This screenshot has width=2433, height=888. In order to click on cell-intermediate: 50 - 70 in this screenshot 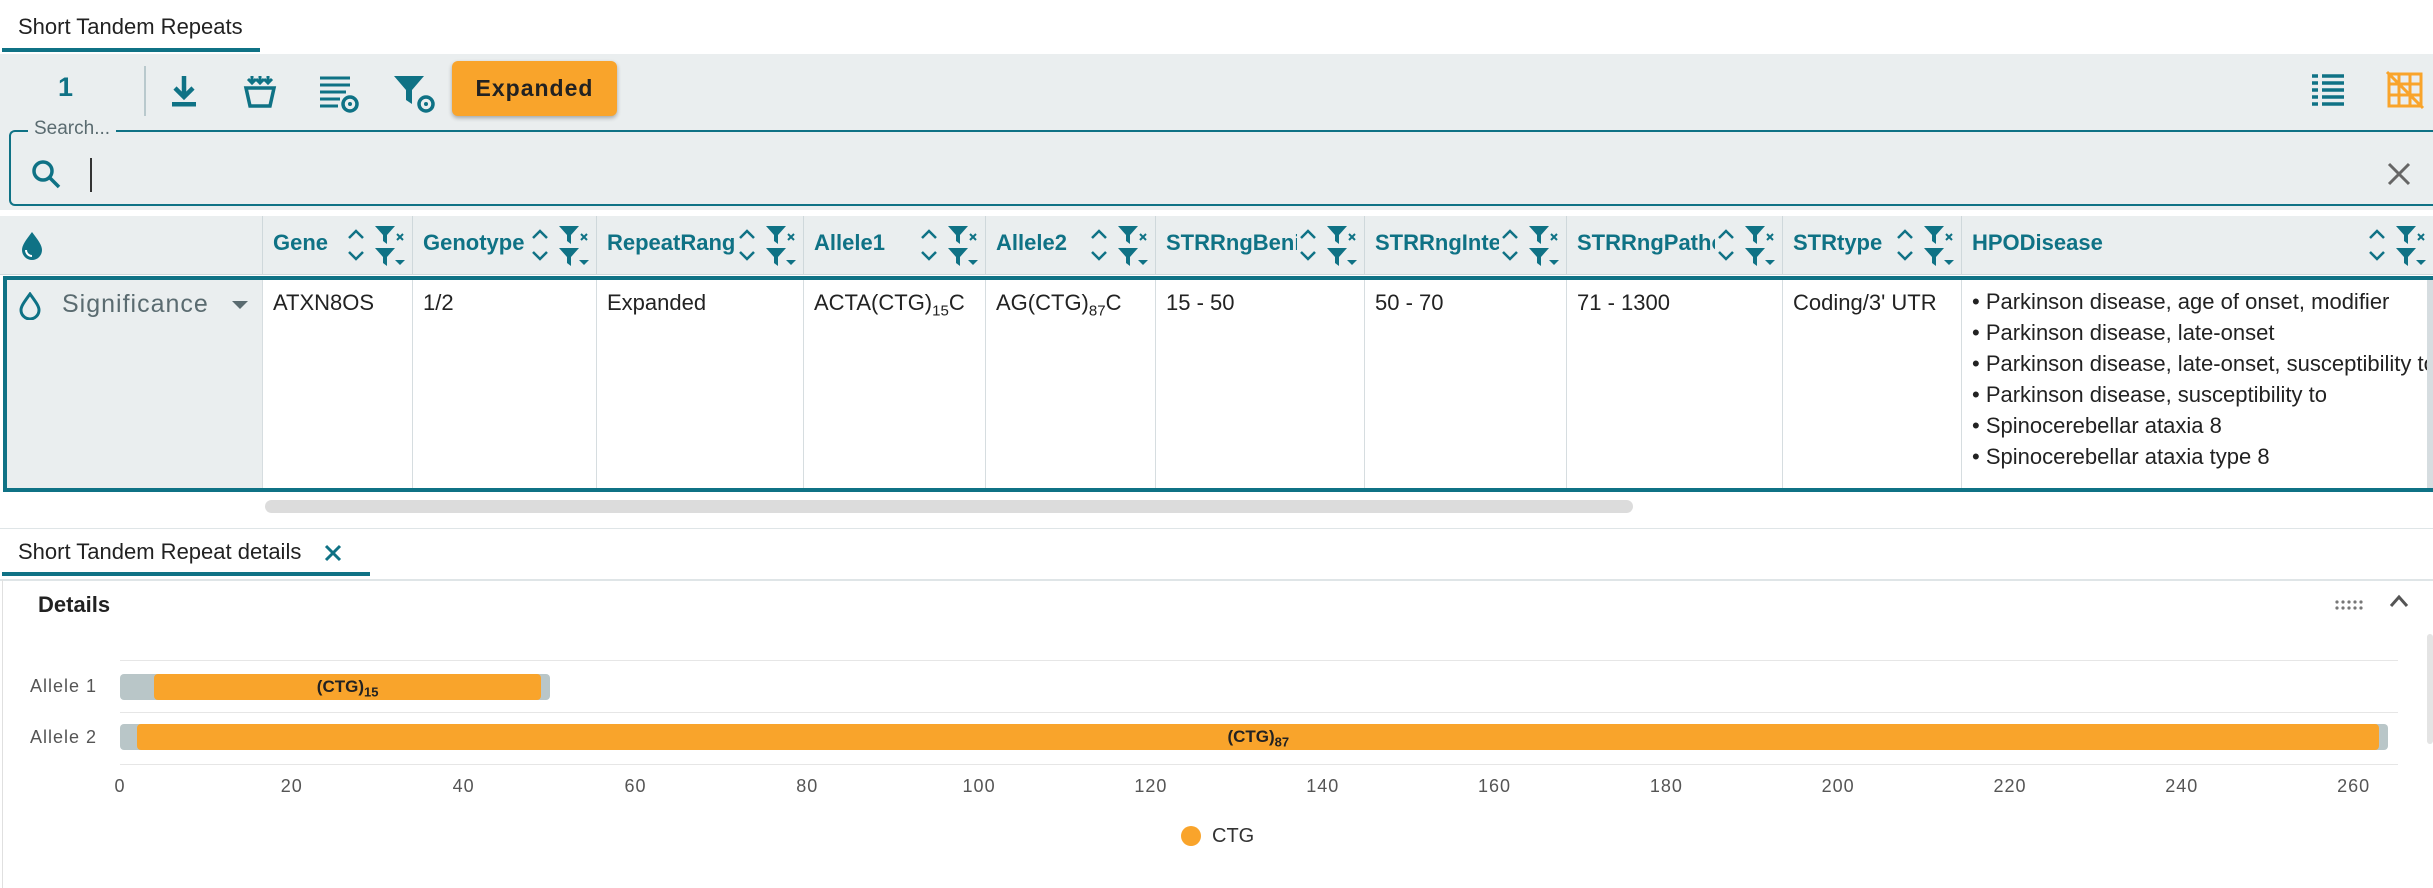, I will do `click(1465, 384)`.